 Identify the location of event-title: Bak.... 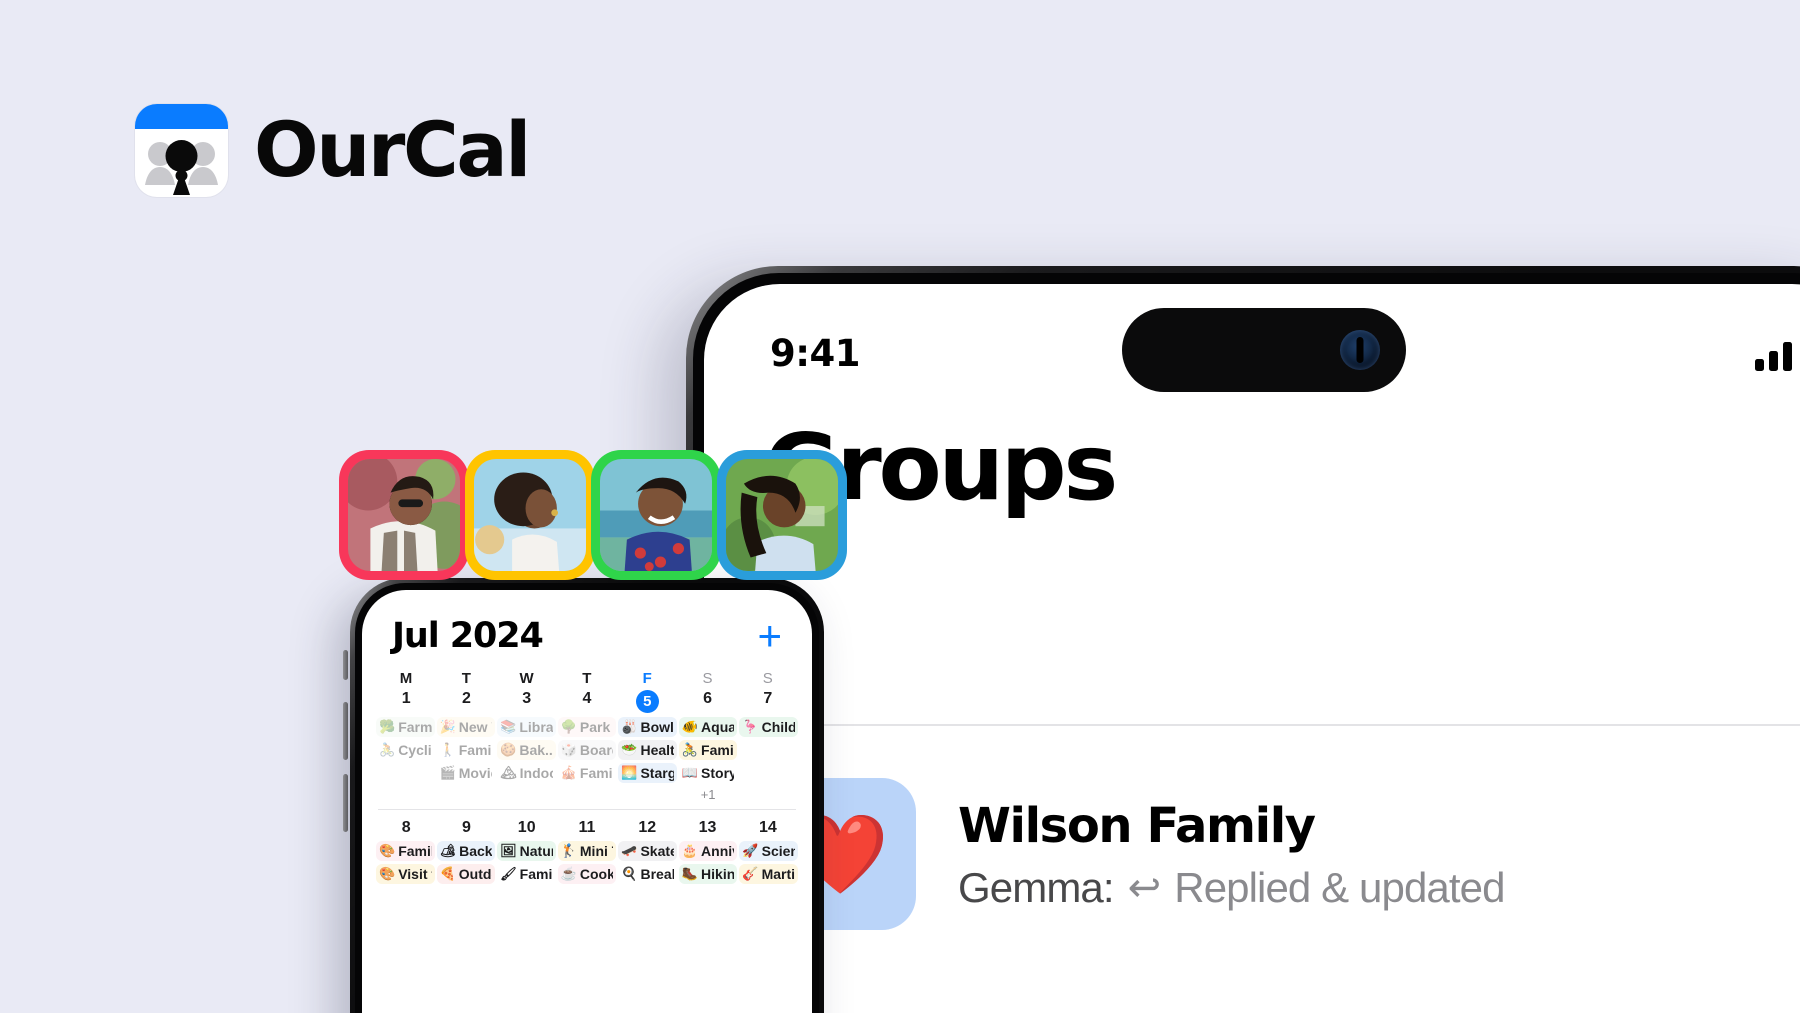
(536, 750).